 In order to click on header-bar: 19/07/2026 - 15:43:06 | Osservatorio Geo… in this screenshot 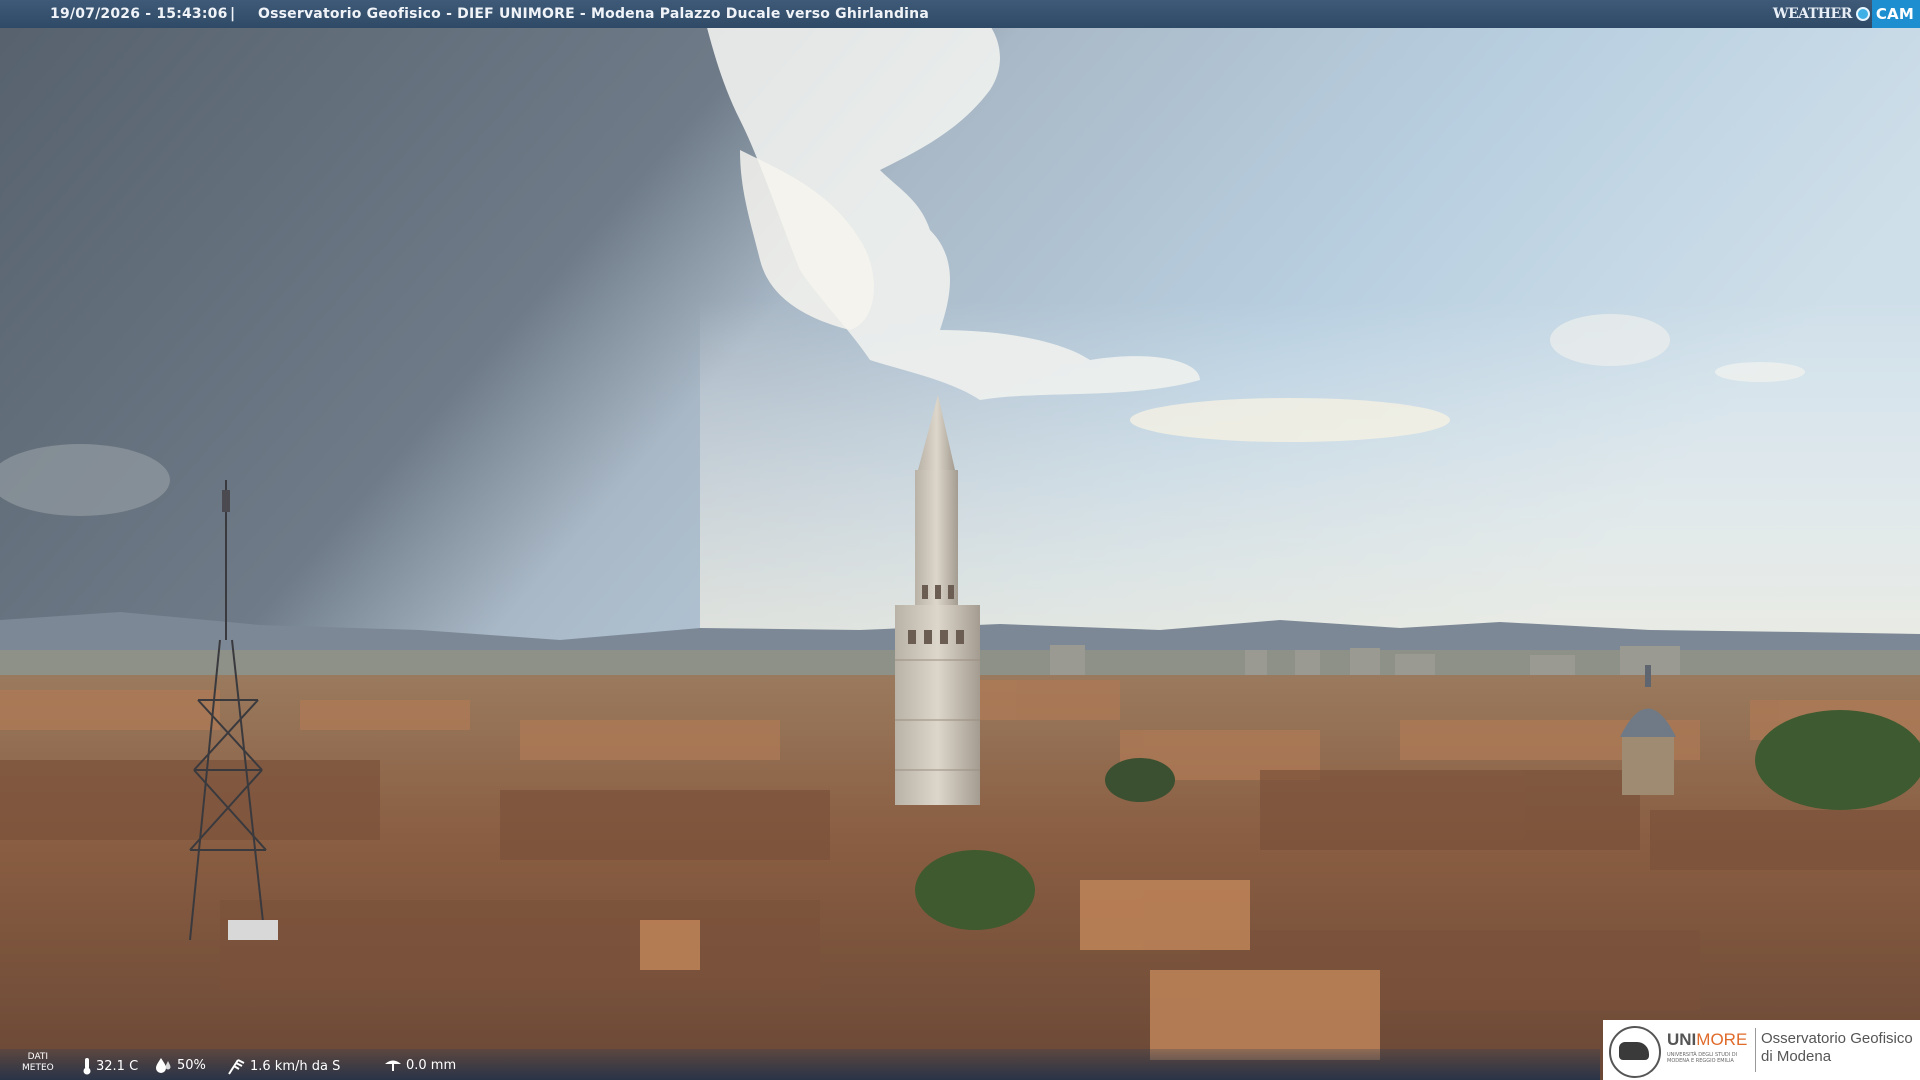, I will do `click(960, 14)`.